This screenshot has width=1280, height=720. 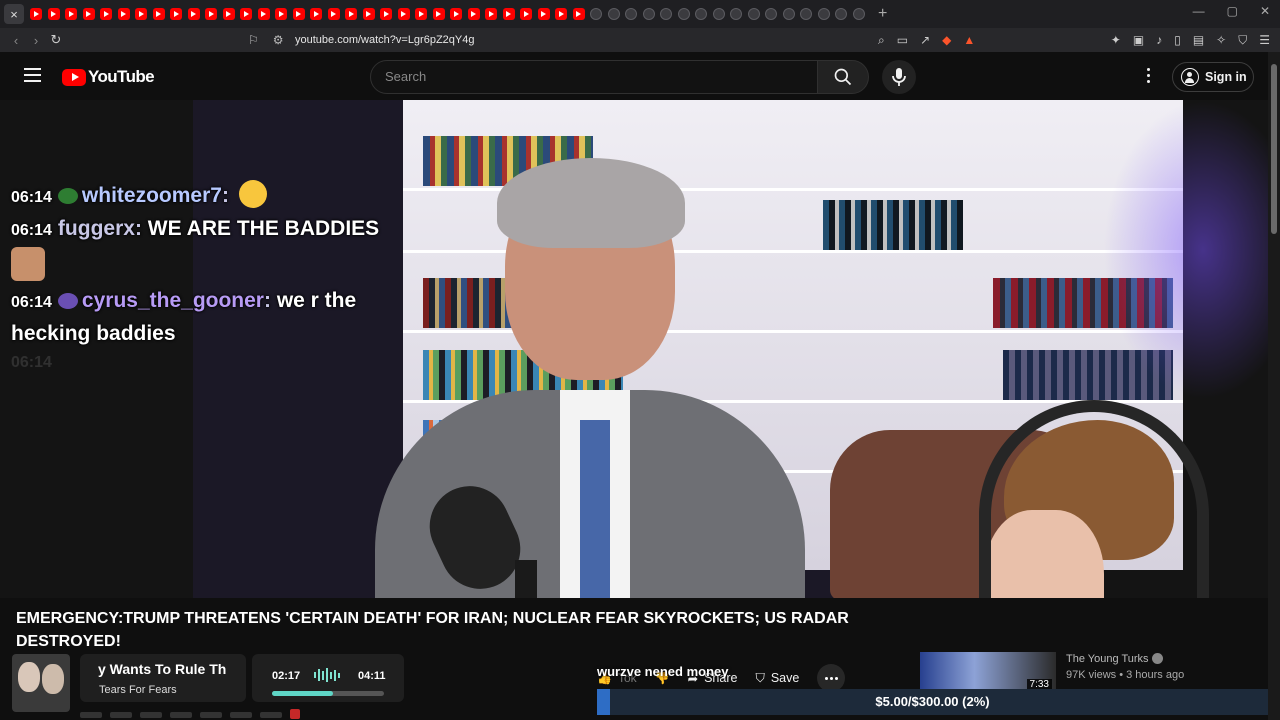 I want to click on window-controls: — ▢ ✕, so click(x=1231, y=11).